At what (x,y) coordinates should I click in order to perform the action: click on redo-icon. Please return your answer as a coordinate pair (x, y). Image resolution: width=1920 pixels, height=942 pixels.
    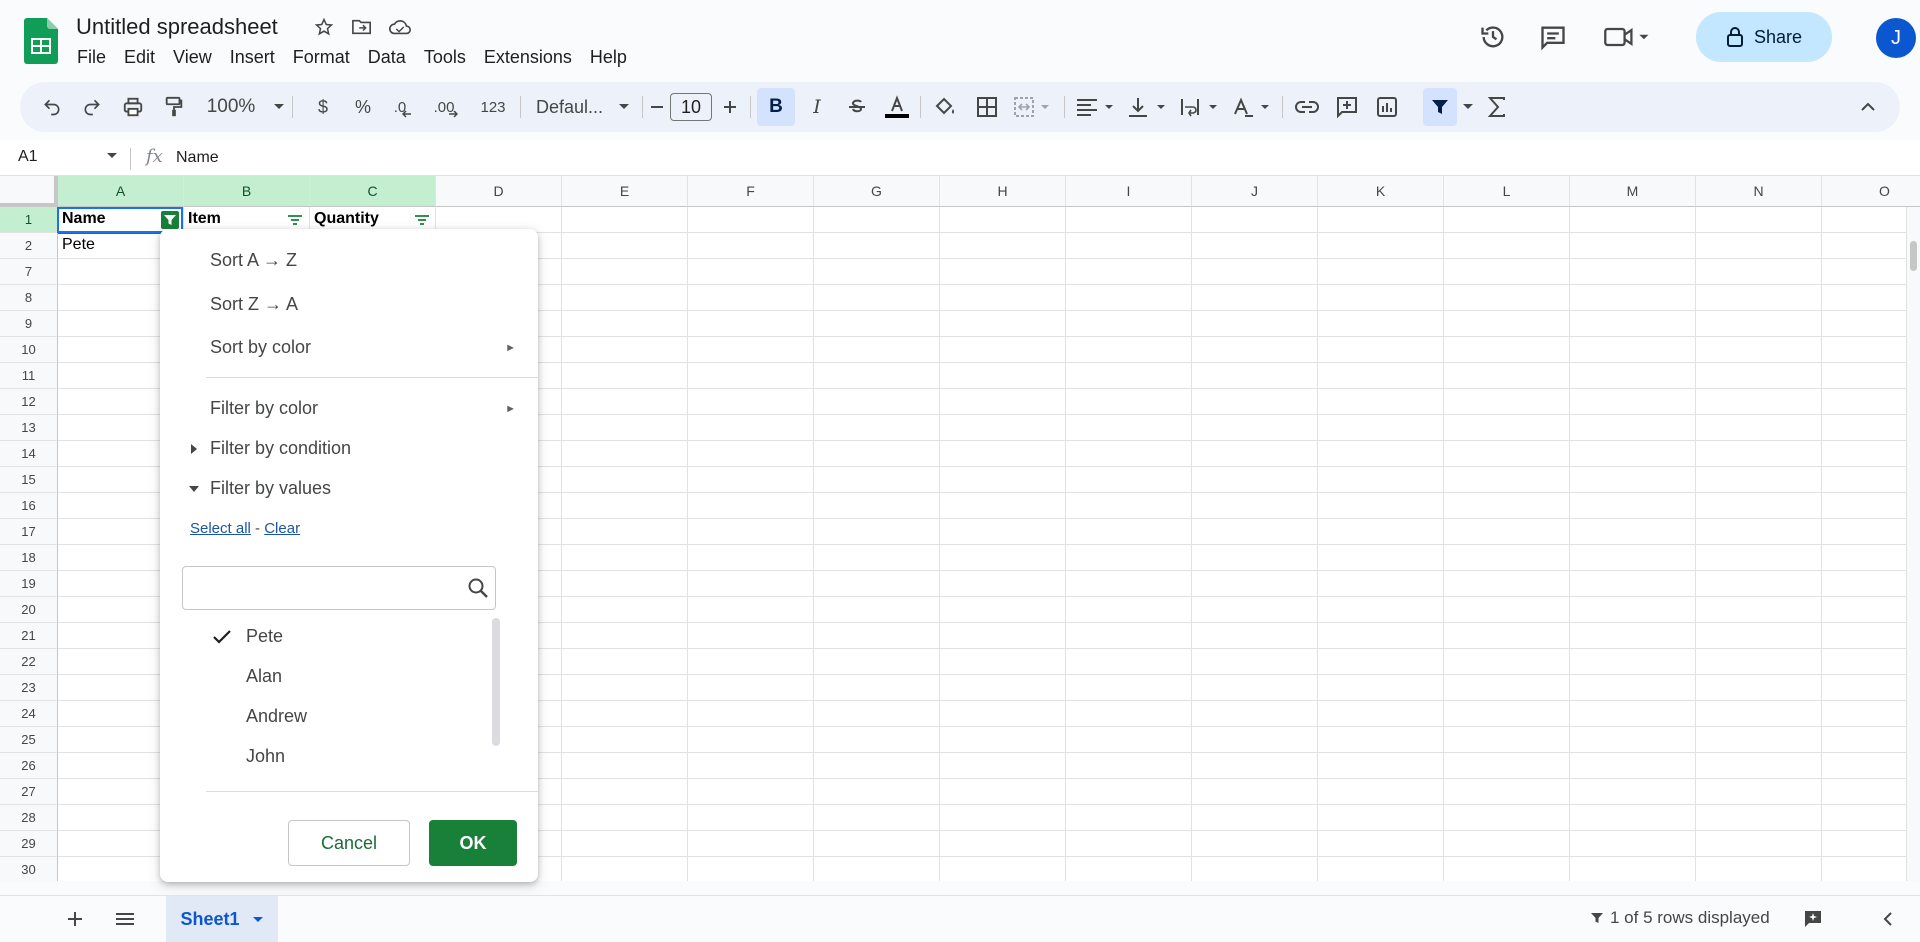
    Looking at the image, I should click on (92, 107).